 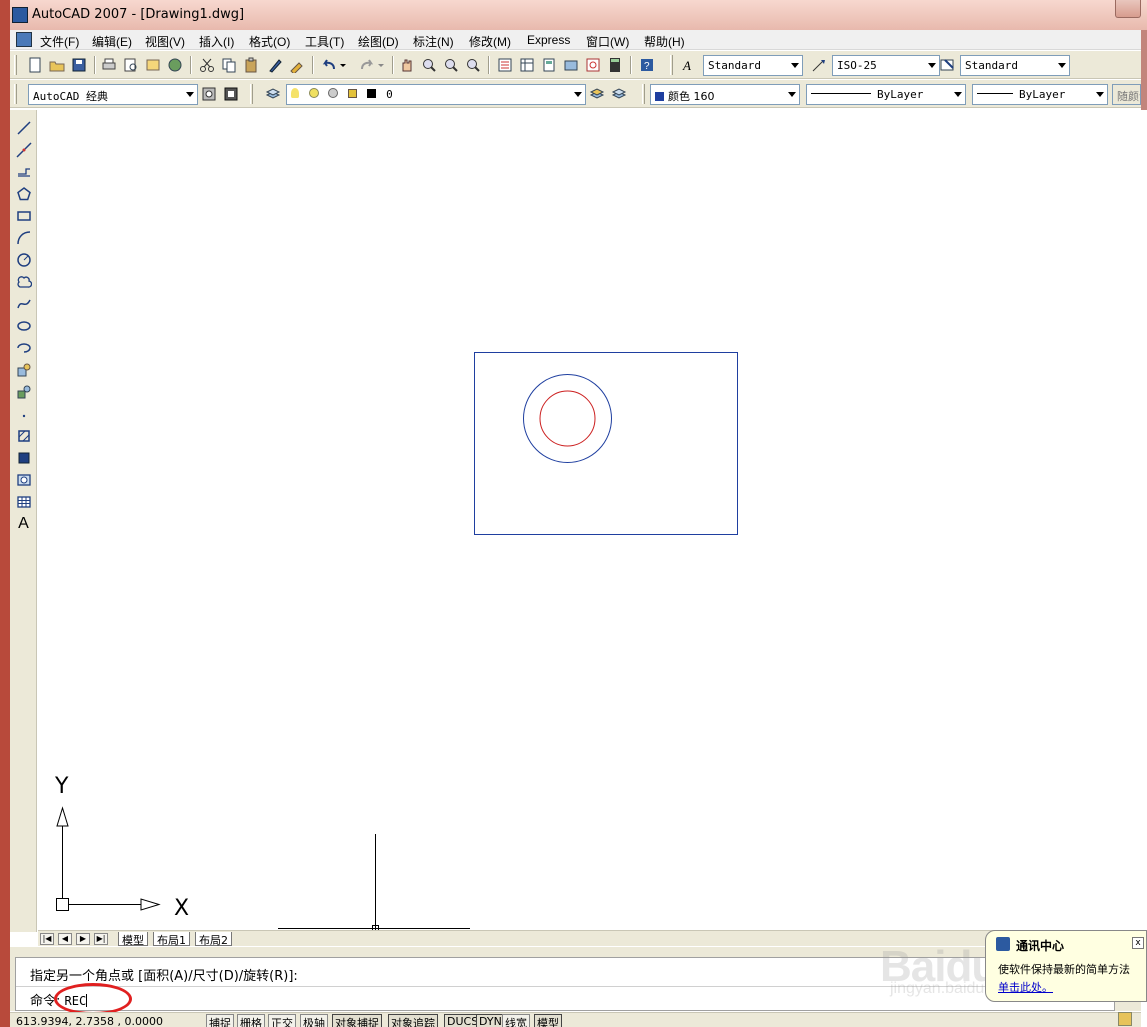 What do you see at coordinates (1066, 966) in the screenshot?
I see `communication-center-balloon: 通讯中心 x 使软件保持最新的简单方法 单击此处。` at bounding box center [1066, 966].